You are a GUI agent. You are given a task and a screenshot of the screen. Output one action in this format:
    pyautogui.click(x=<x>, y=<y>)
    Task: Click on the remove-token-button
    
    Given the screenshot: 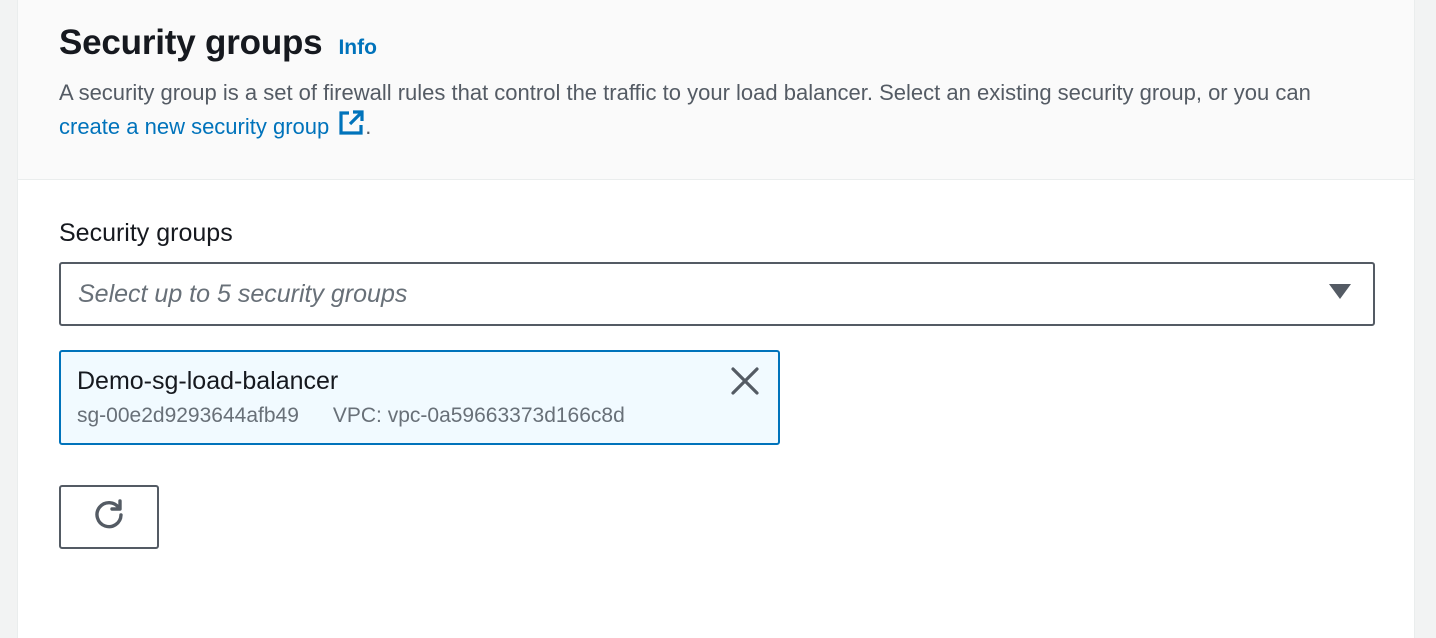 What is the action you would take?
    pyautogui.click(x=745, y=383)
    